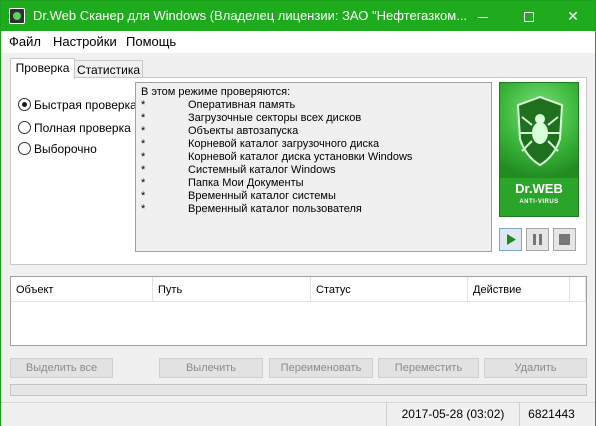 The width and height of the screenshot is (596, 426). I want to click on close-icon: ✕, so click(573, 16).